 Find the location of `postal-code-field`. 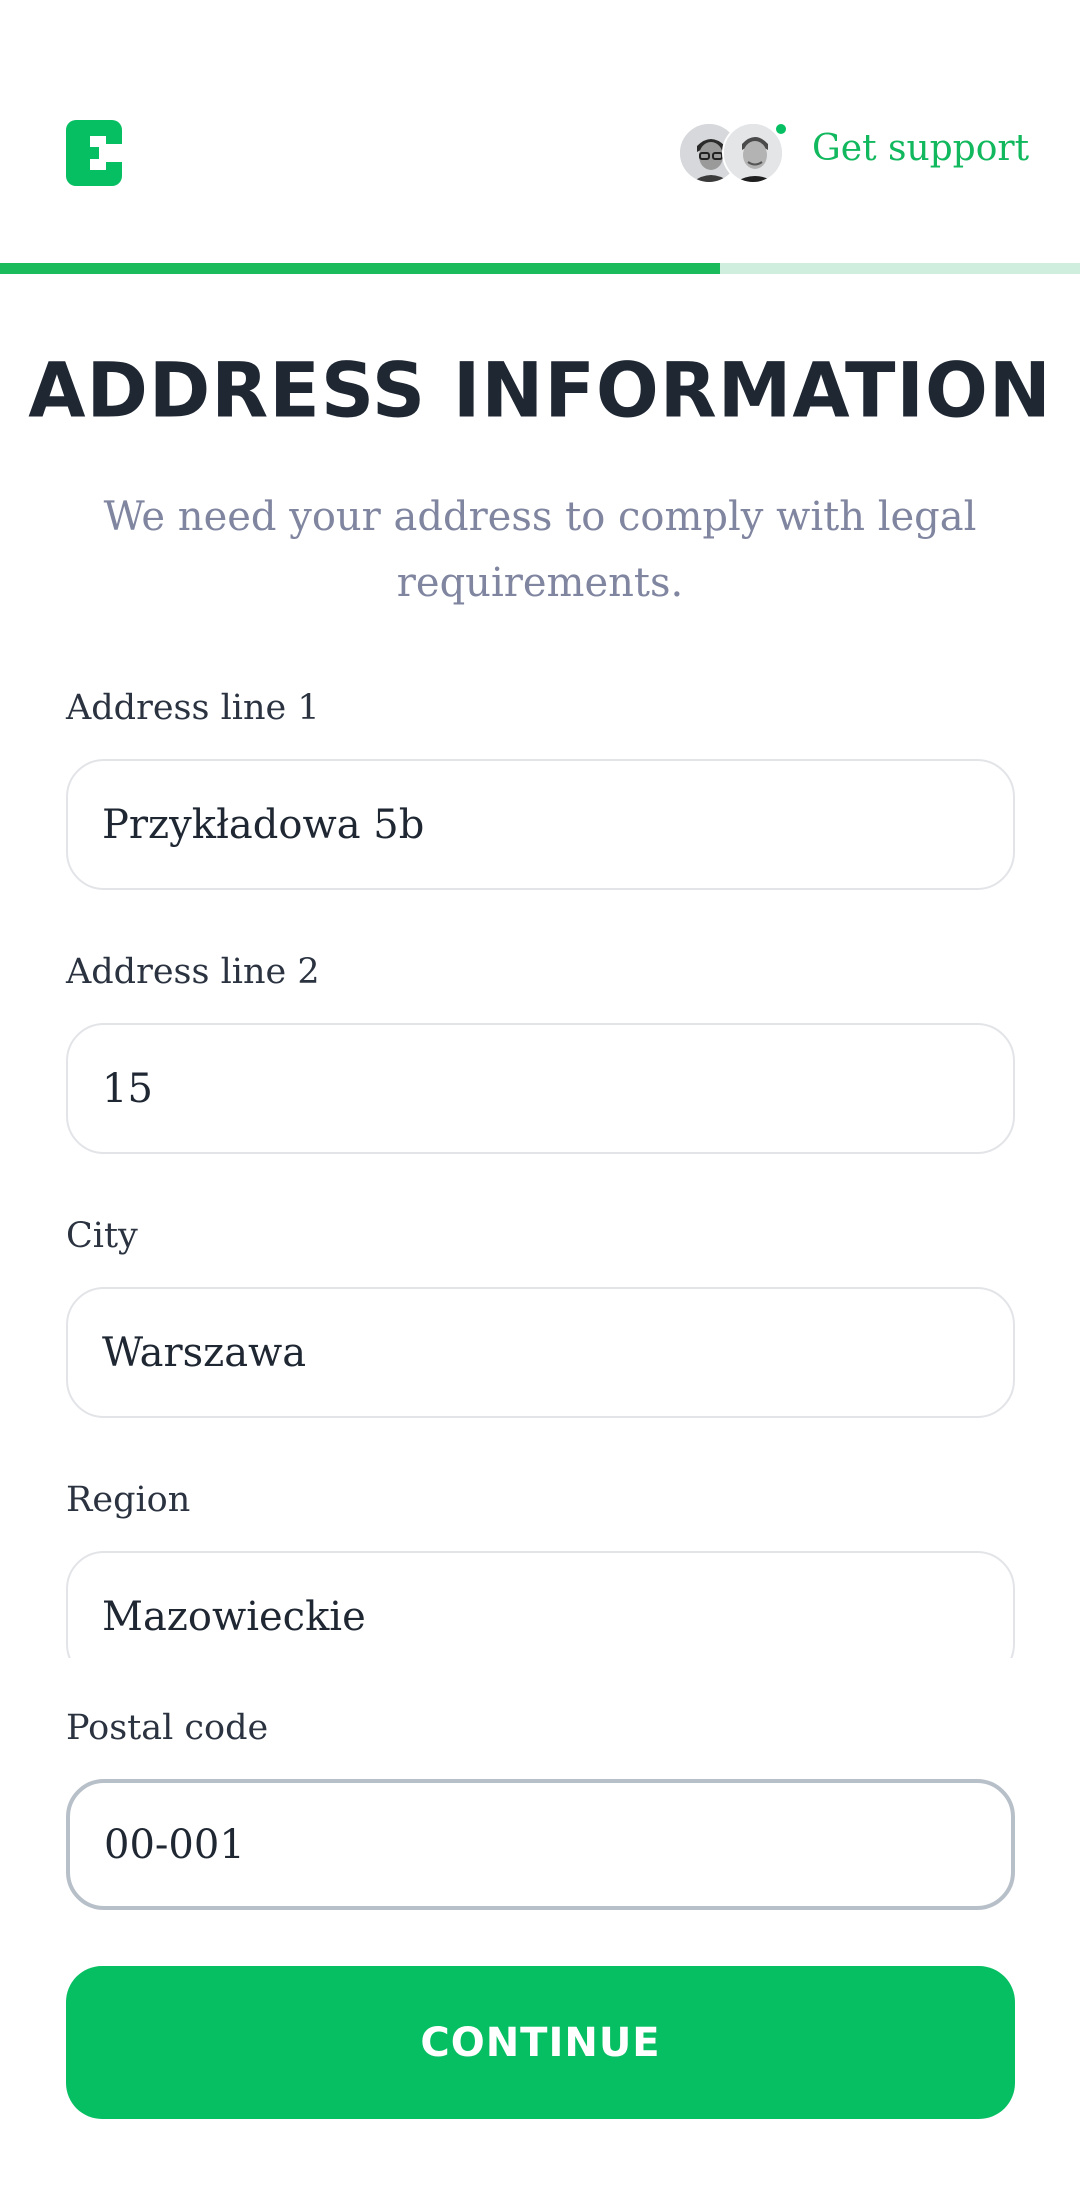

postal-code-field is located at coordinates (540, 1844).